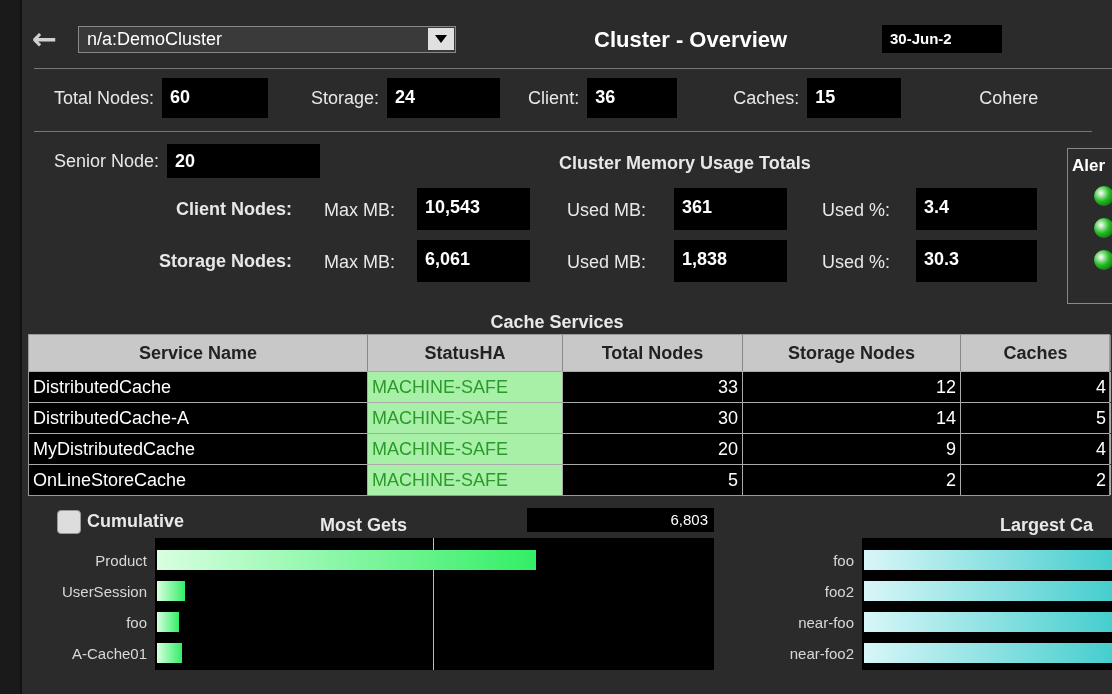 This screenshot has height=694, width=1112. What do you see at coordinates (554, 98) in the screenshot?
I see `field-label: Client:` at bounding box center [554, 98].